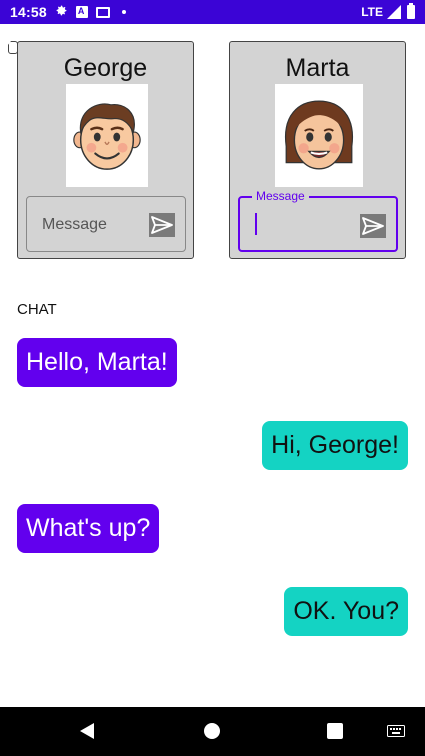 The width and height of the screenshot is (425, 756). What do you see at coordinates (105, 68) in the screenshot?
I see `george-name: George` at bounding box center [105, 68].